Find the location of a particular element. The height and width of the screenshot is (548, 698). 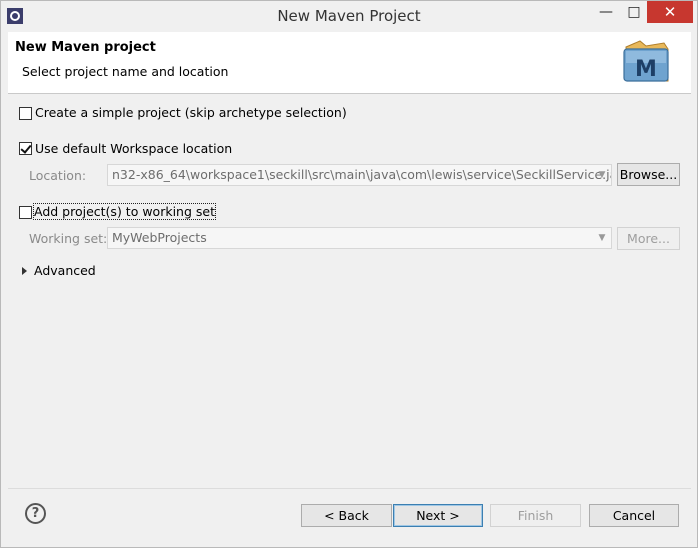

working-set-checkbox-label: Add project(s) to working set is located at coordinates (124, 211).